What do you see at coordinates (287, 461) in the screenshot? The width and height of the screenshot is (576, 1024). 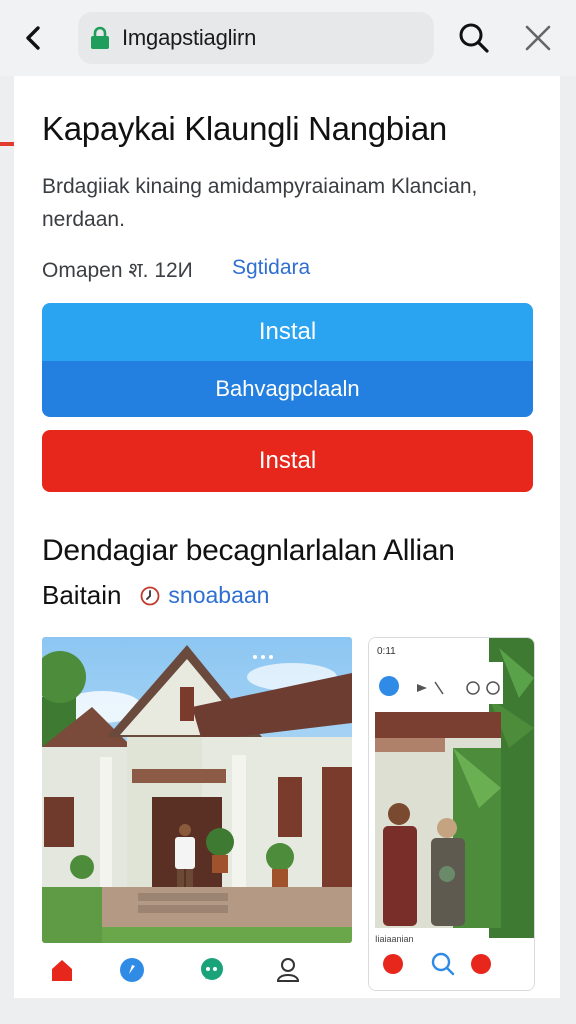 I see `install-red-button: Instal` at bounding box center [287, 461].